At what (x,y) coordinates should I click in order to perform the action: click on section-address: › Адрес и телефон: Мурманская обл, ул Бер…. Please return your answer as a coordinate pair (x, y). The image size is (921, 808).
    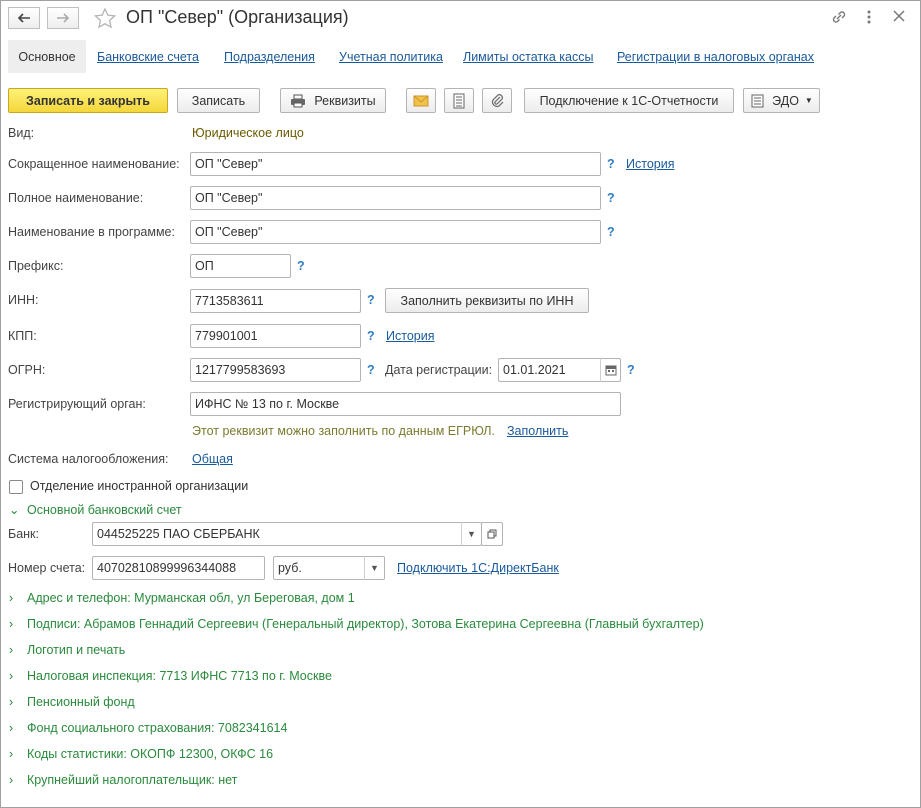
    Looking at the image, I should click on (182, 598).